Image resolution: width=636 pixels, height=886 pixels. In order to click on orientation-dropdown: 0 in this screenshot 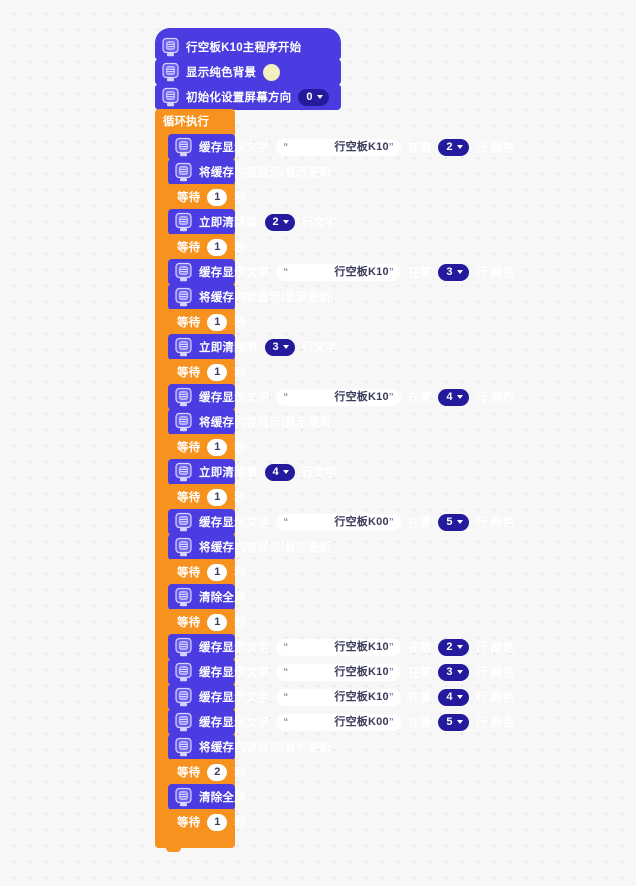, I will do `click(313, 97)`.